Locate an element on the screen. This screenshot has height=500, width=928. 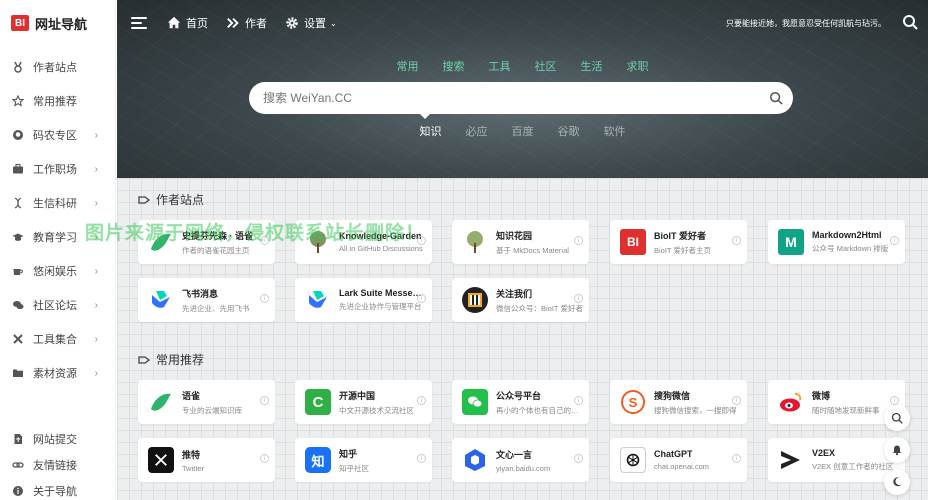
site-card: ChatGPT chat.openai.com i is located at coordinates (678, 460).